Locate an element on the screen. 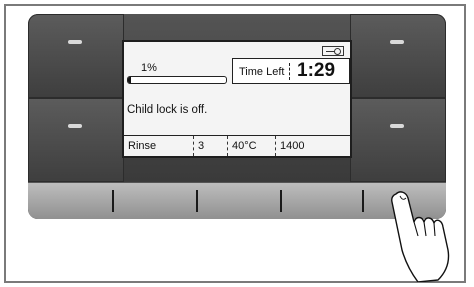 Image resolution: width=474 pixels, height=287 pixels. key-icon is located at coordinates (333, 51).